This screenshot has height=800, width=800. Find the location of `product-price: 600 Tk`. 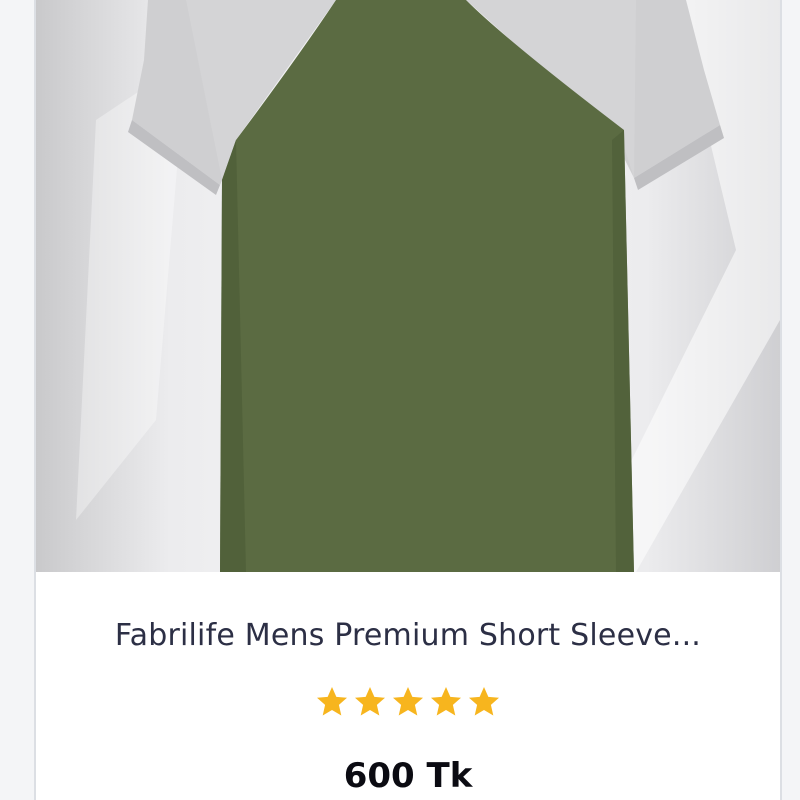

product-price: 600 Tk is located at coordinates (408, 776).